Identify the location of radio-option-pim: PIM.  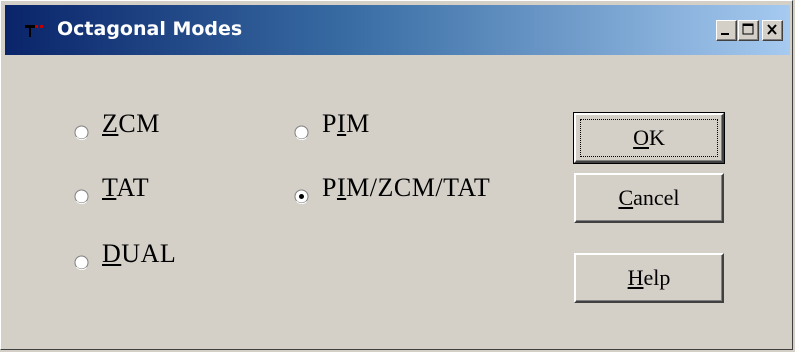
(332, 124).